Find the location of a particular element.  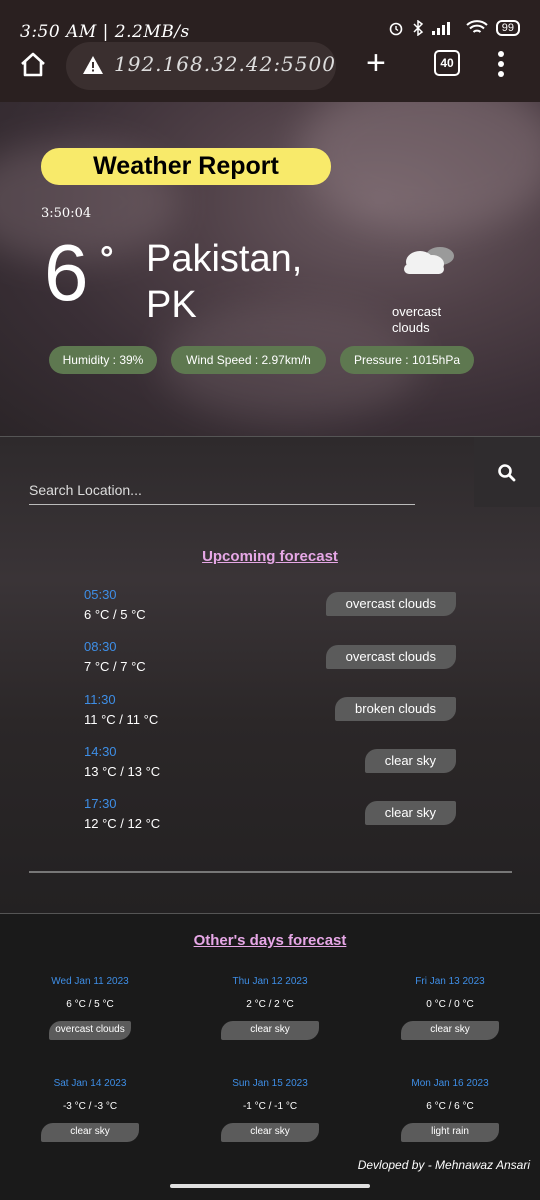

day-date: Sat Jan 14 2023 is located at coordinates (90, 1083).